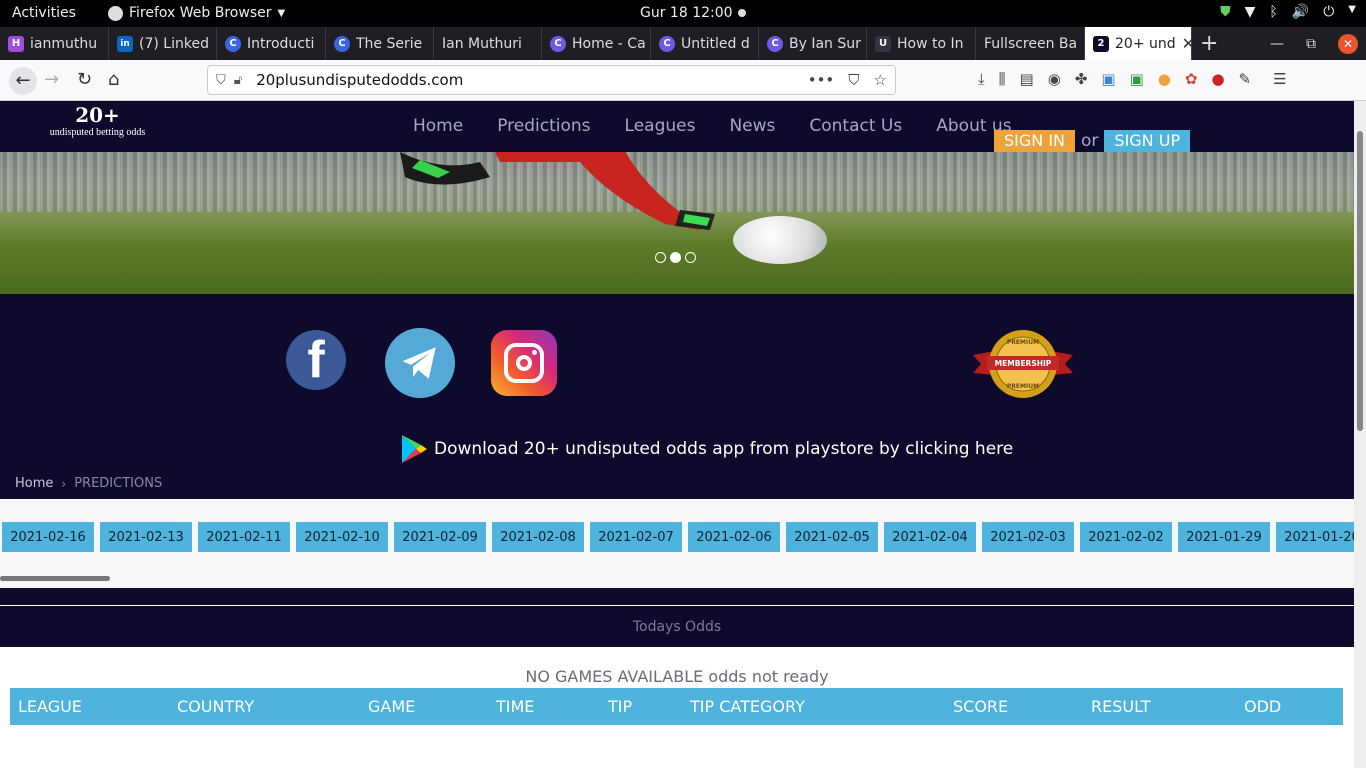 The image size is (1366, 768). Describe the element at coordinates (1138, 43) in the screenshot. I see `tab-active: 2 20+ und ✕` at that location.